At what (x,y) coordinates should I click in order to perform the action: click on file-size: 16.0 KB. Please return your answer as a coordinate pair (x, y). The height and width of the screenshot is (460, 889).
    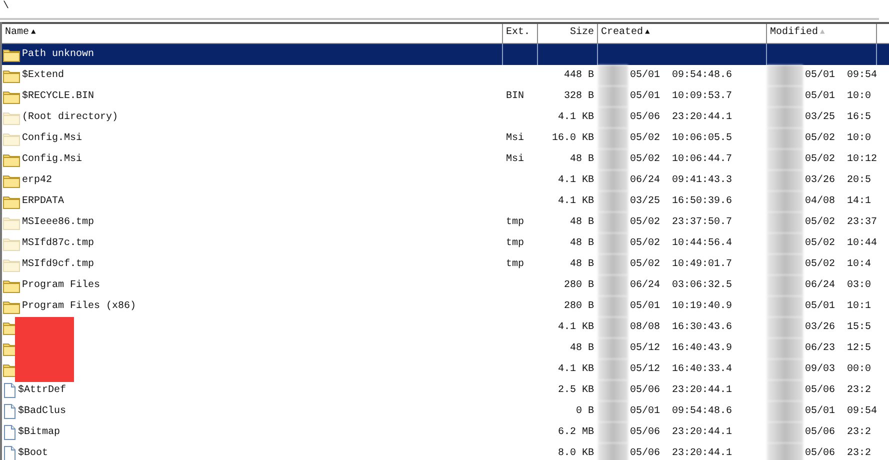
    Looking at the image, I should click on (573, 138).